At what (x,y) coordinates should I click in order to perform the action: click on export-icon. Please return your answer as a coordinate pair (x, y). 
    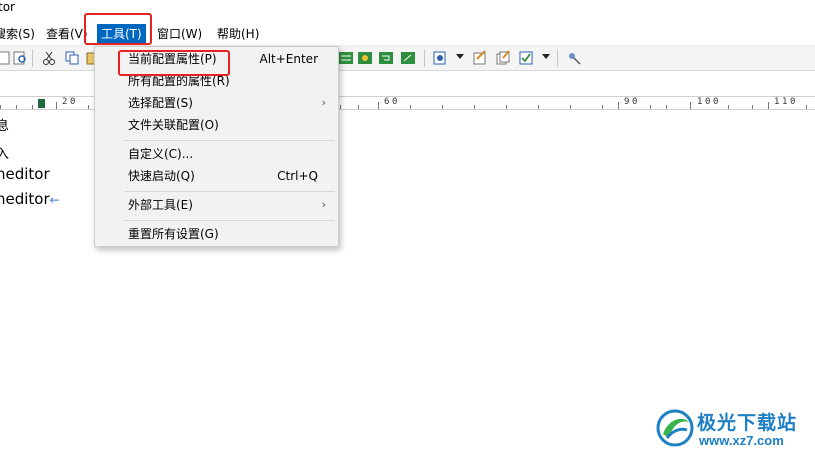
    Looking at the image, I should click on (408, 58).